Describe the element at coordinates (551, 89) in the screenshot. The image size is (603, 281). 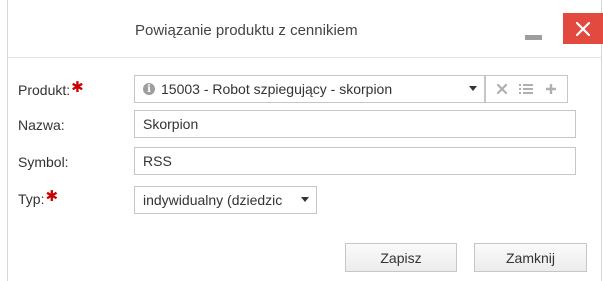
I see `add-icon` at that location.